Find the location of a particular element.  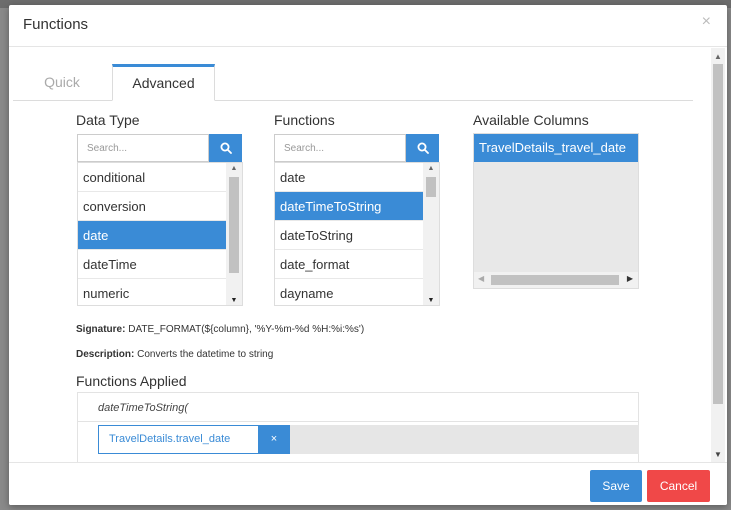

functions-applied-title: Functions Applied is located at coordinates (131, 381).